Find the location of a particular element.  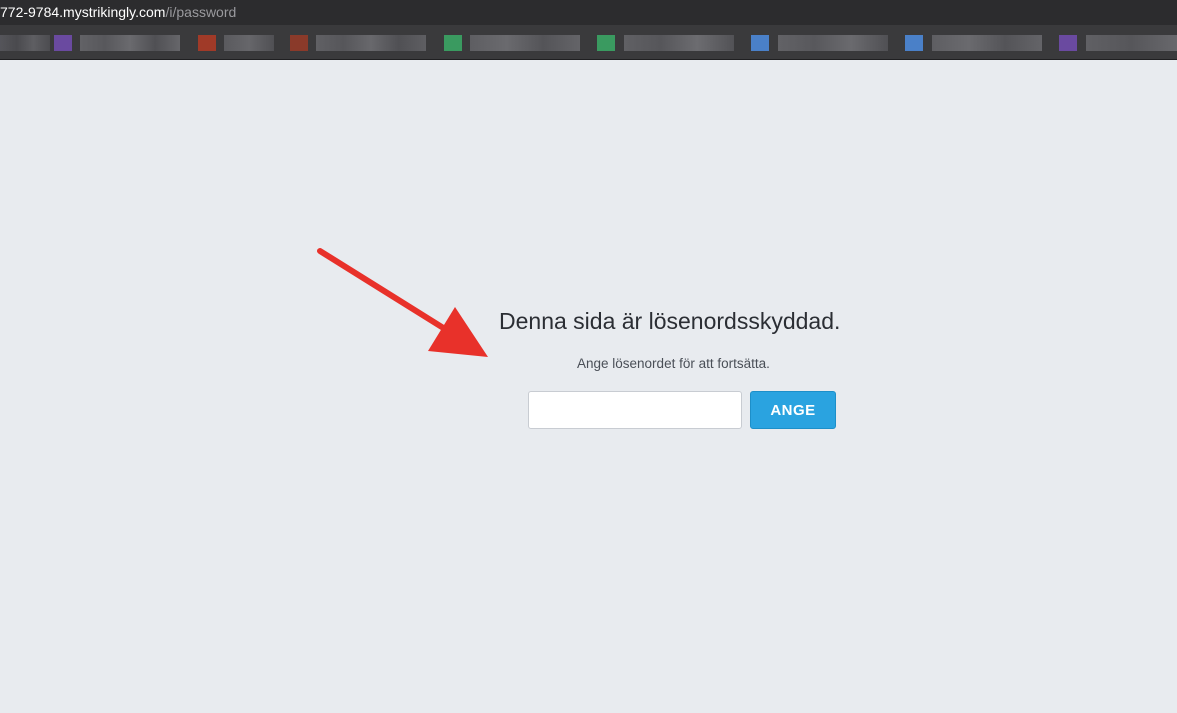

address-bar: 772-9784.mystrikingly.com/i/password is located at coordinates (588, 12).